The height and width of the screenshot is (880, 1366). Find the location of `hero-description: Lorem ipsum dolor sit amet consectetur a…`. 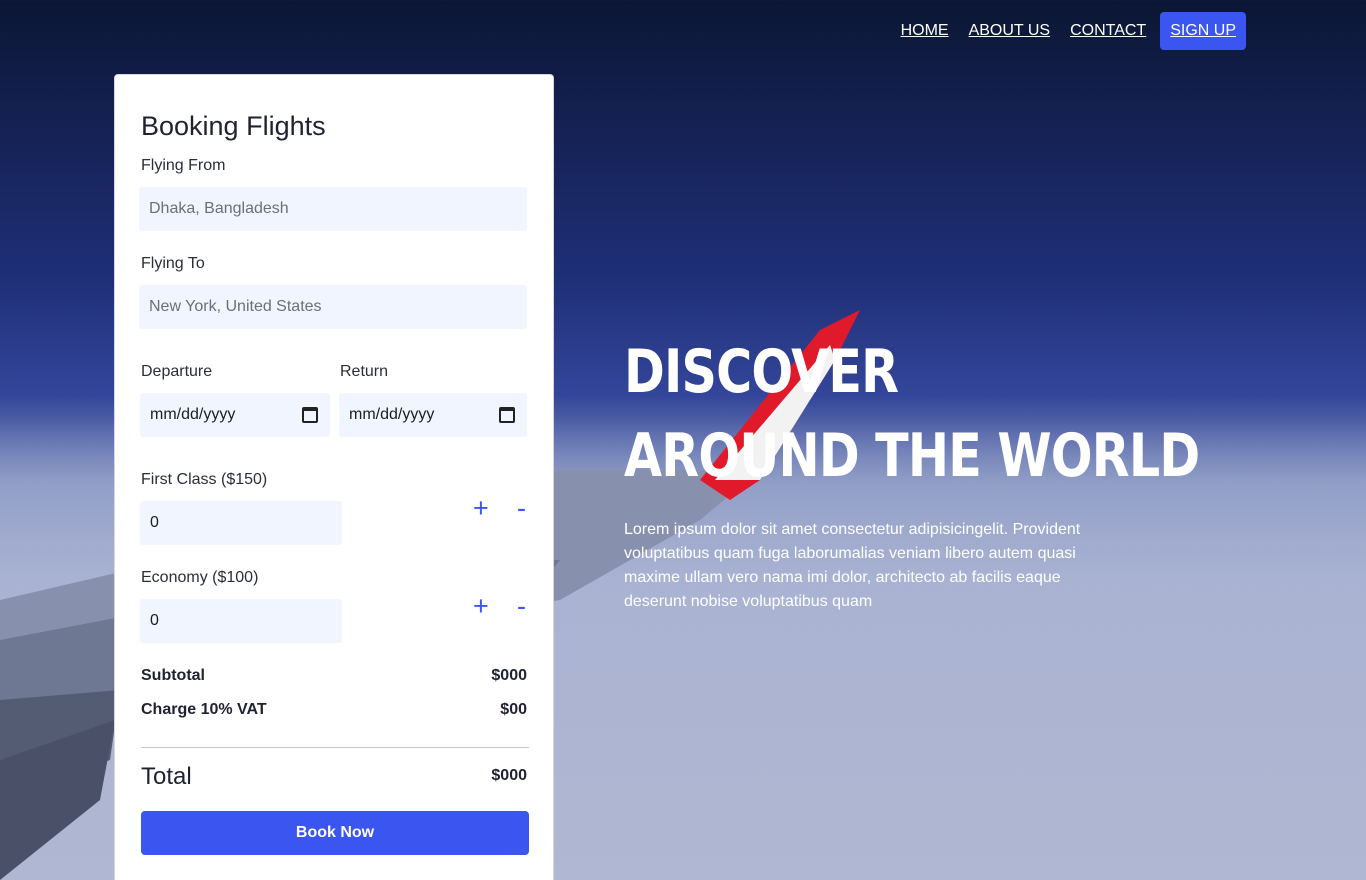

hero-description: Lorem ipsum dolor sit amet consectetur a… is located at coordinates (852, 565).